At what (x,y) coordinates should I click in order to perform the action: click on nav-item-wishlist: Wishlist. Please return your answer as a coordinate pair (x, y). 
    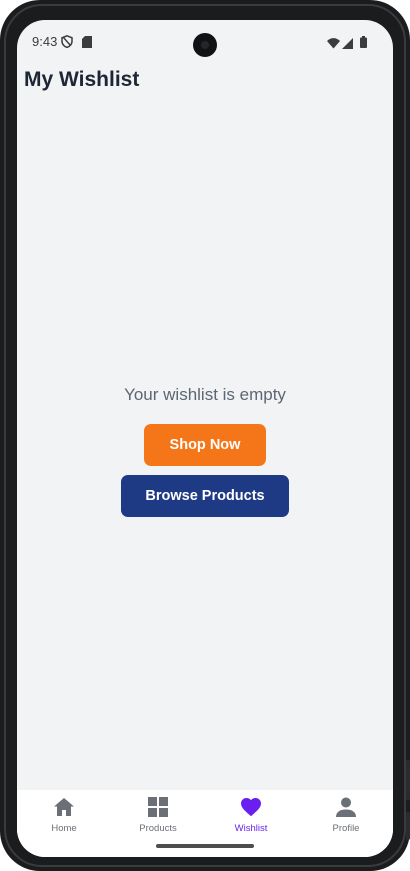
    Looking at the image, I should click on (251, 815).